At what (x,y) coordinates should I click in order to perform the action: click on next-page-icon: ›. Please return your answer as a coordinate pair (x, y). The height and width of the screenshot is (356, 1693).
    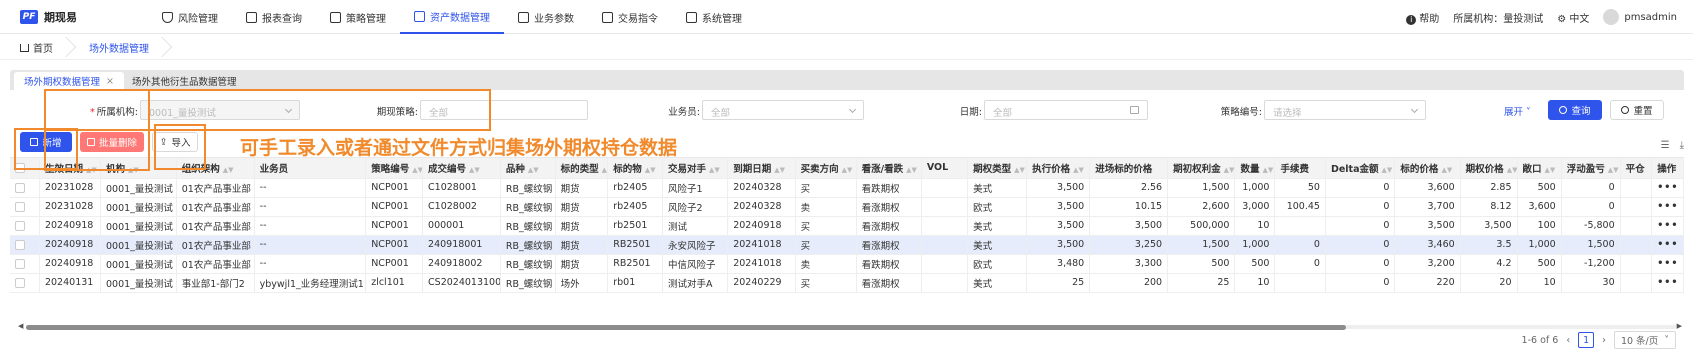
    Looking at the image, I should click on (1604, 340).